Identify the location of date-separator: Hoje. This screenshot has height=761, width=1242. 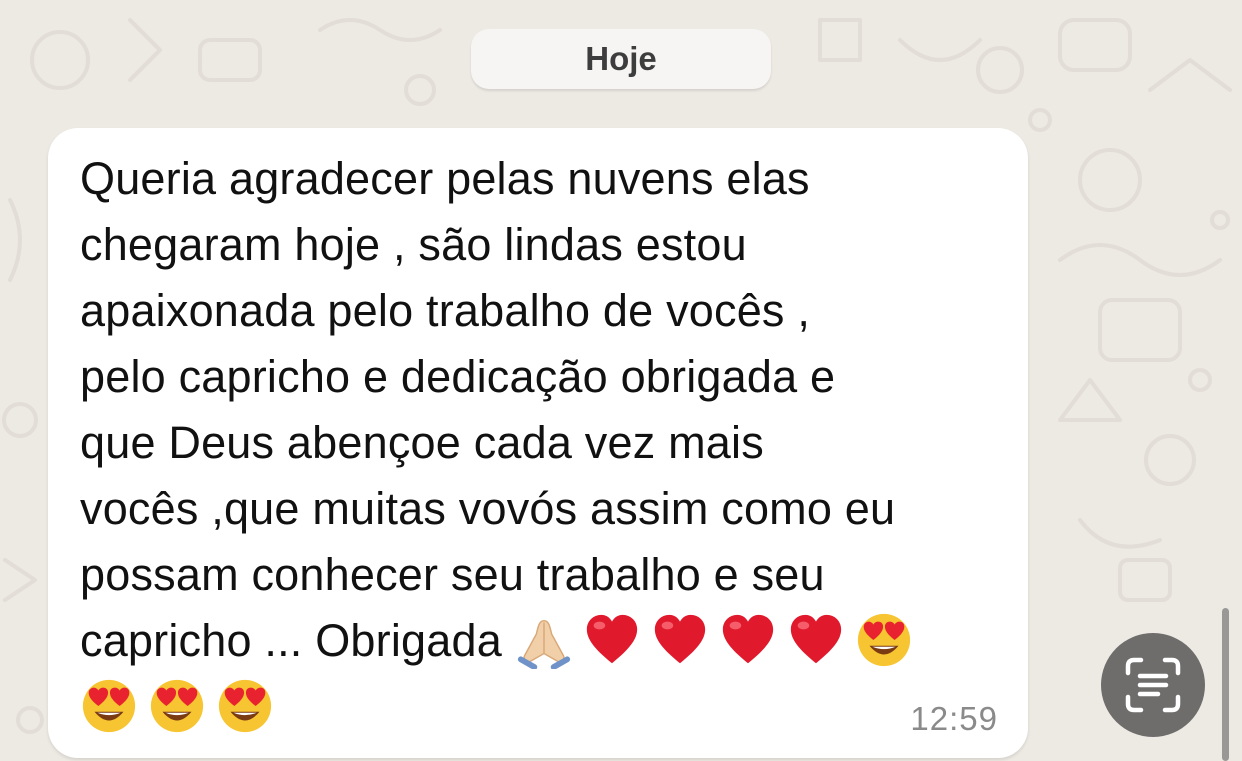
(621, 59).